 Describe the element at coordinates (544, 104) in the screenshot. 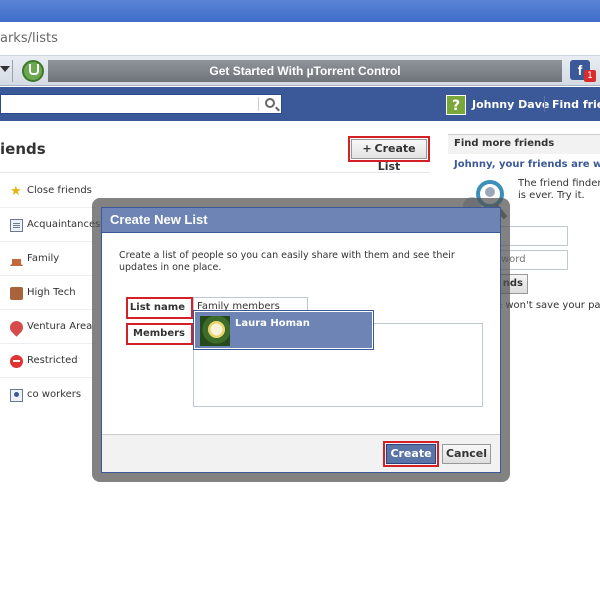

I see `header-divider` at that location.